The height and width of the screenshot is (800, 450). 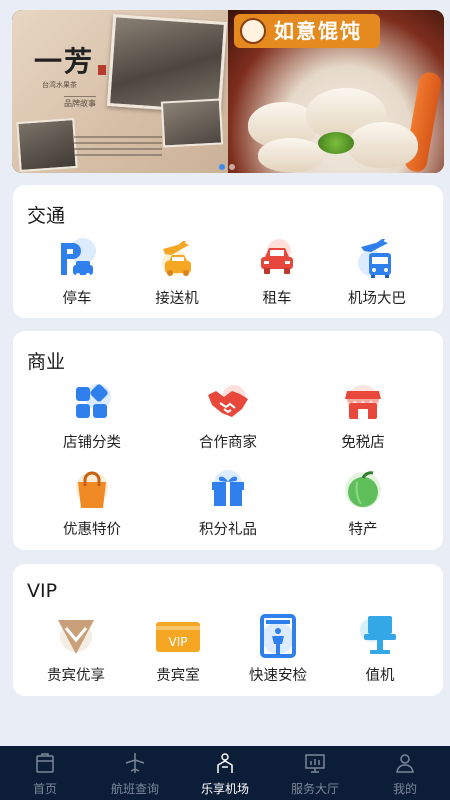 I want to click on fruit-icon, so click(x=363, y=490).